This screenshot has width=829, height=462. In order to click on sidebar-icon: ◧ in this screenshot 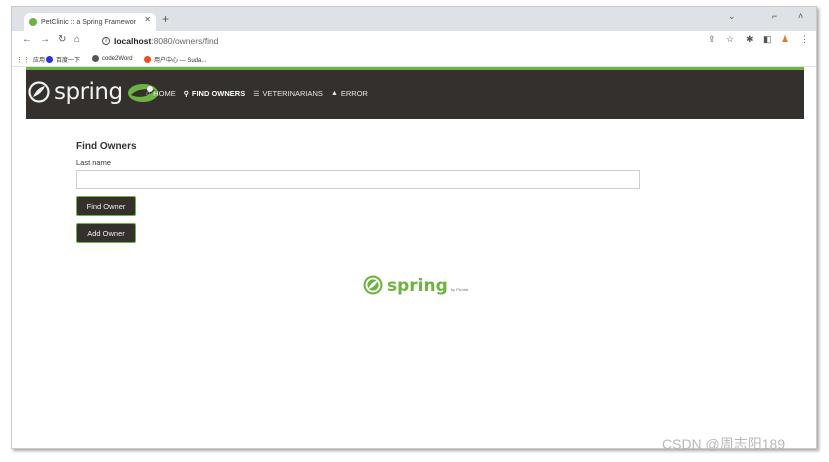, I will do `click(767, 39)`.